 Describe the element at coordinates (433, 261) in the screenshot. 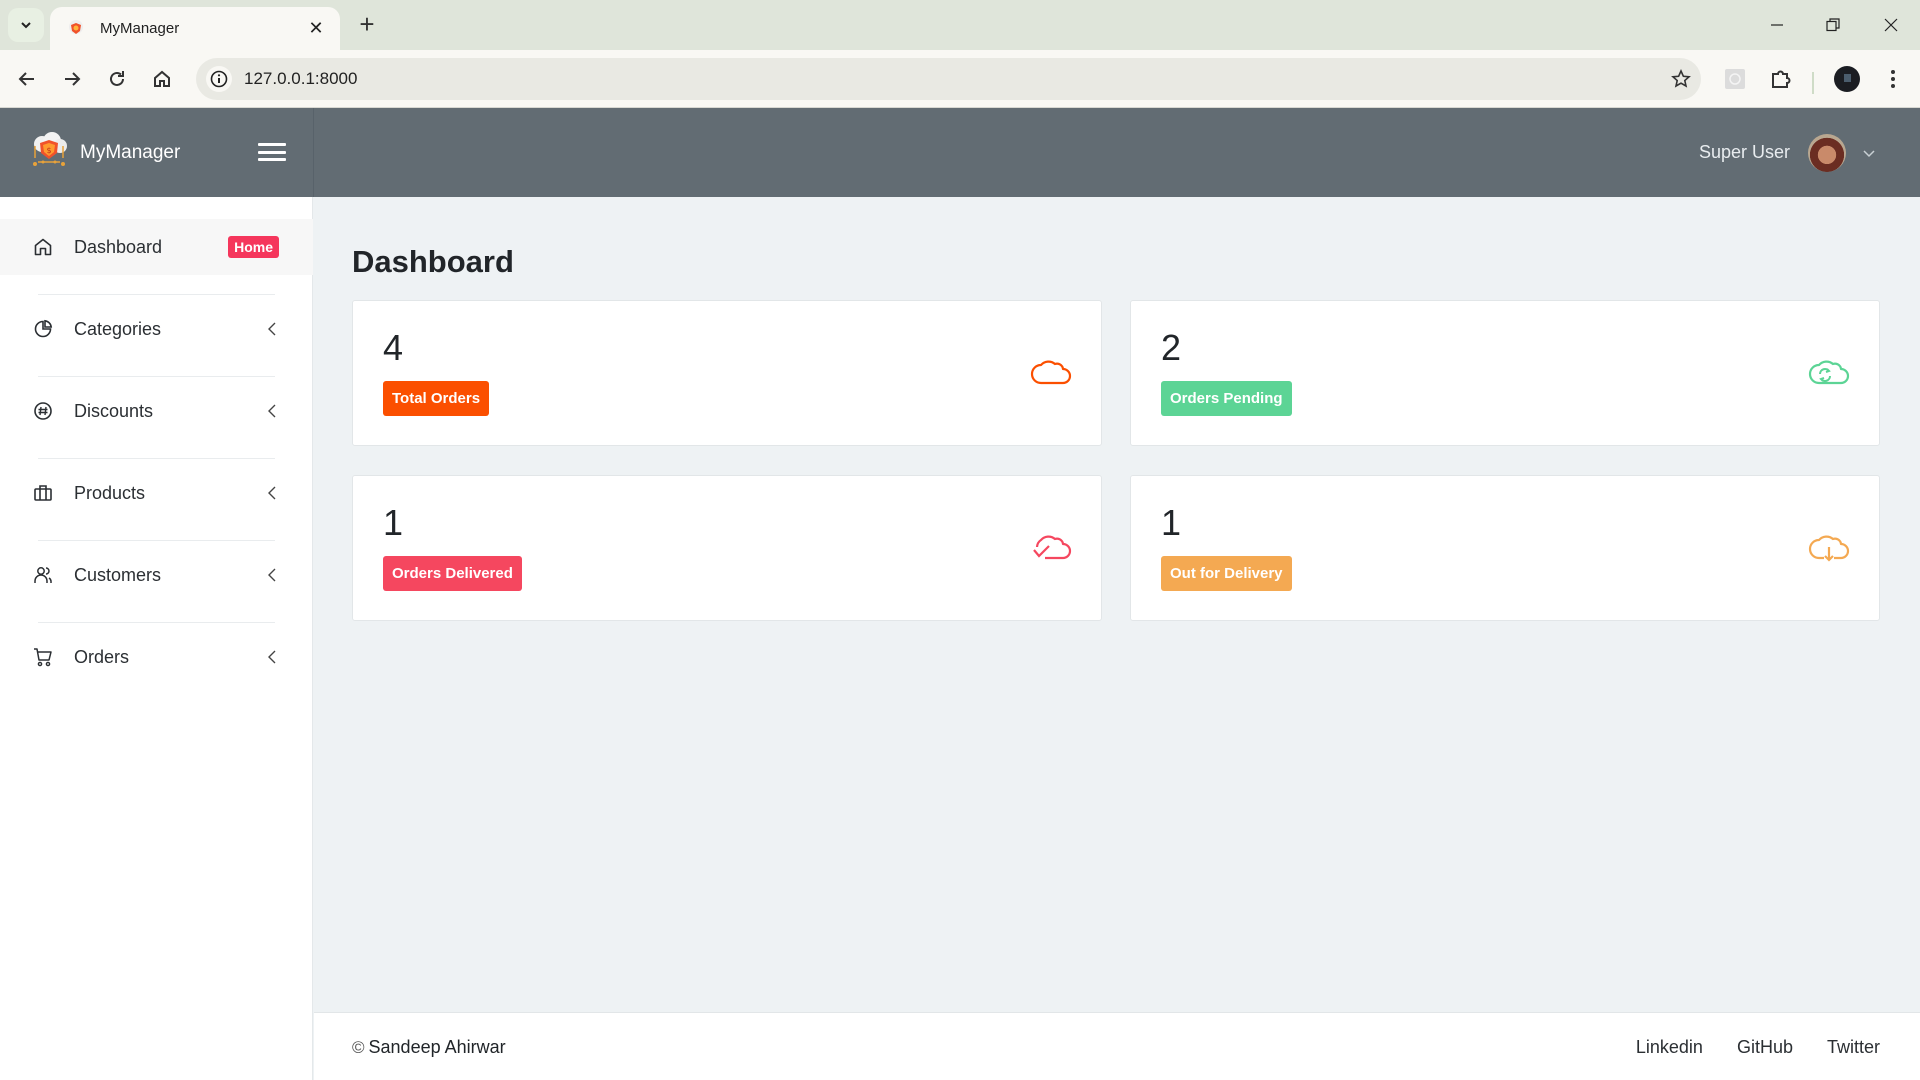

I see `page-title: Dashboard` at that location.